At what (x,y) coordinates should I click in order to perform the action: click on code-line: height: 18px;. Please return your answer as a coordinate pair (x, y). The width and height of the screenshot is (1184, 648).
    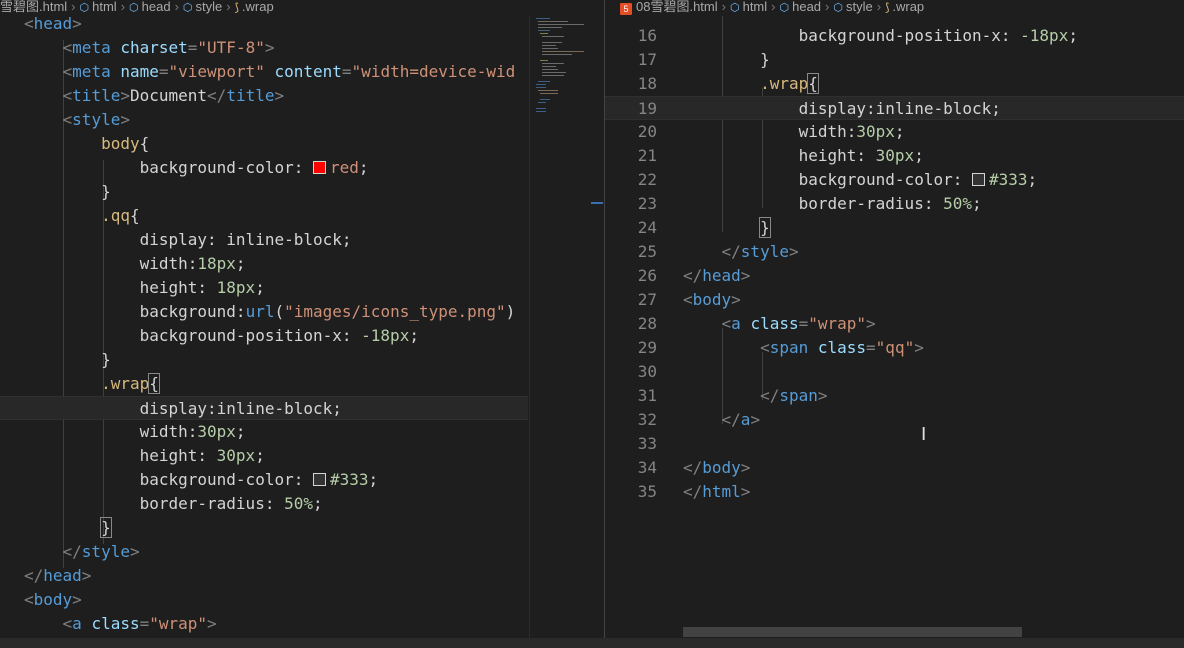
    Looking at the image, I should click on (264, 288).